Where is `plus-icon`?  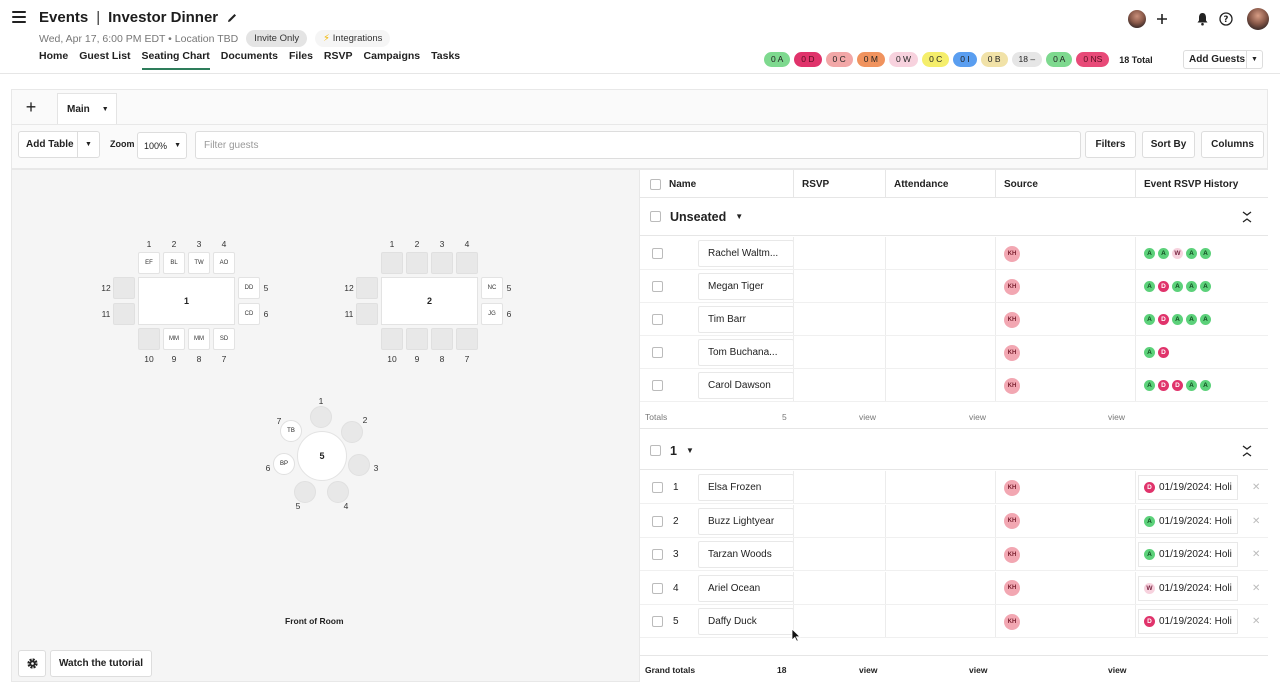 plus-icon is located at coordinates (1162, 19).